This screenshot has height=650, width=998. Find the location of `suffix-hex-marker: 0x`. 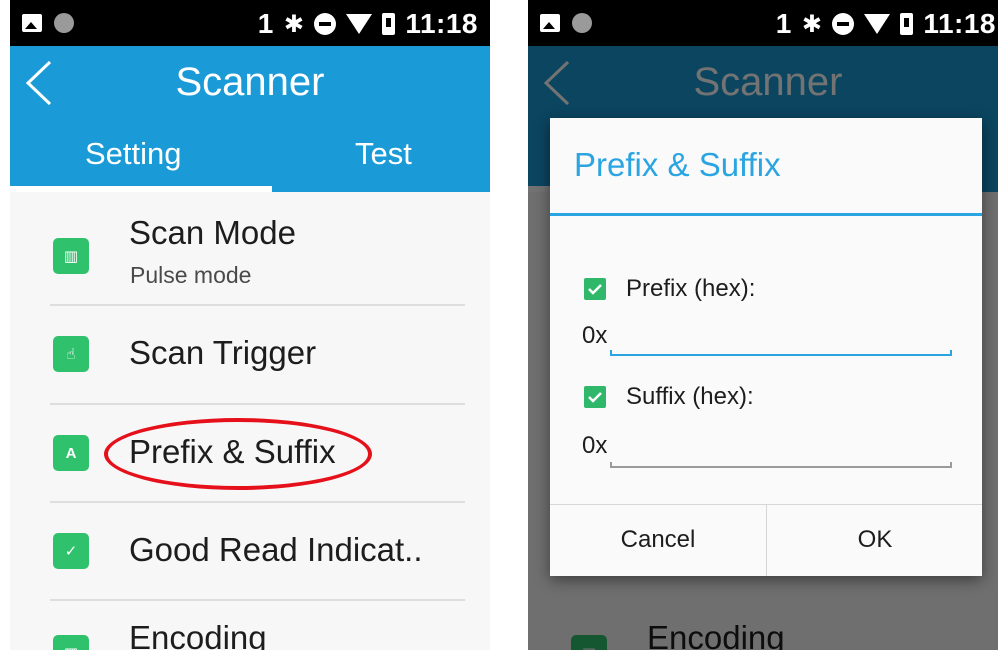

suffix-hex-marker: 0x is located at coordinates (595, 445).